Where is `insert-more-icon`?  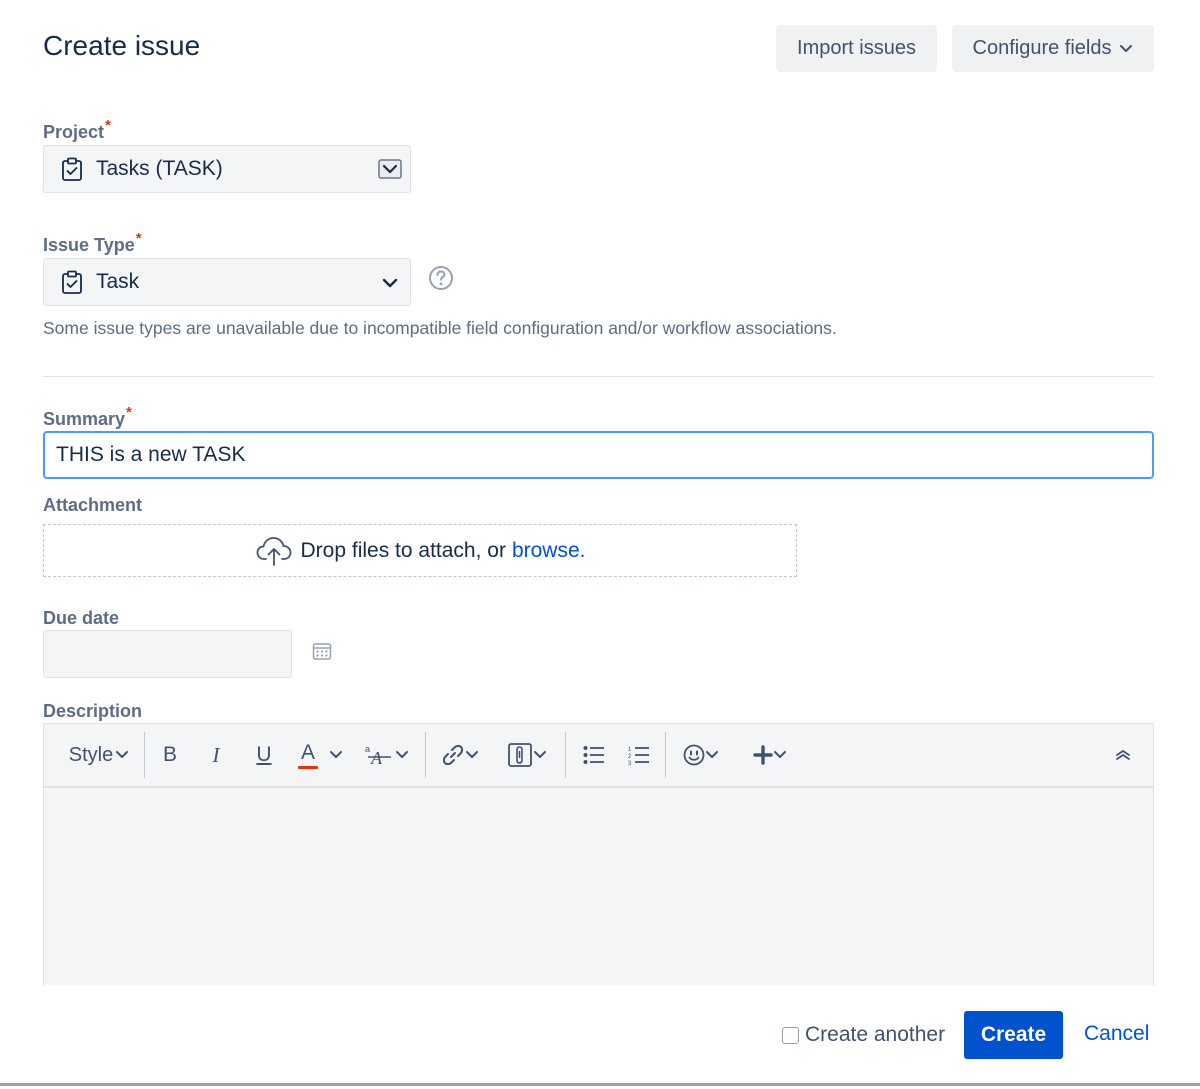
insert-more-icon is located at coordinates (770, 755).